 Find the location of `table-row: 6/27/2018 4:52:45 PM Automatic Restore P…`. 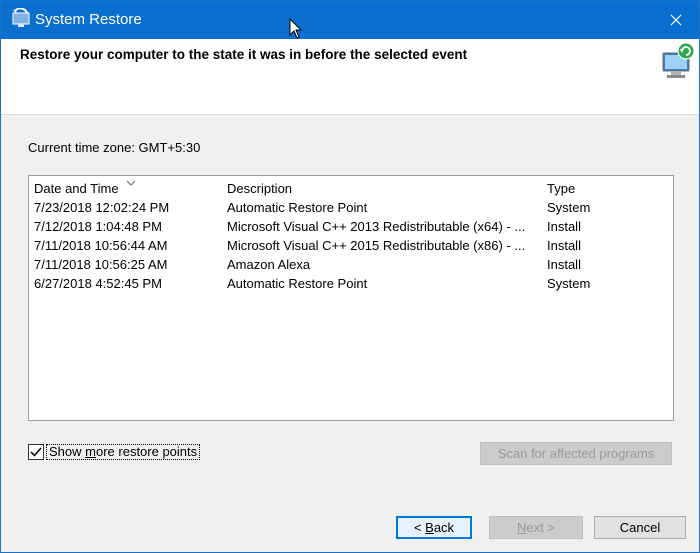

table-row: 6/27/2018 4:52:45 PM Automatic Restore P… is located at coordinates (351, 285).